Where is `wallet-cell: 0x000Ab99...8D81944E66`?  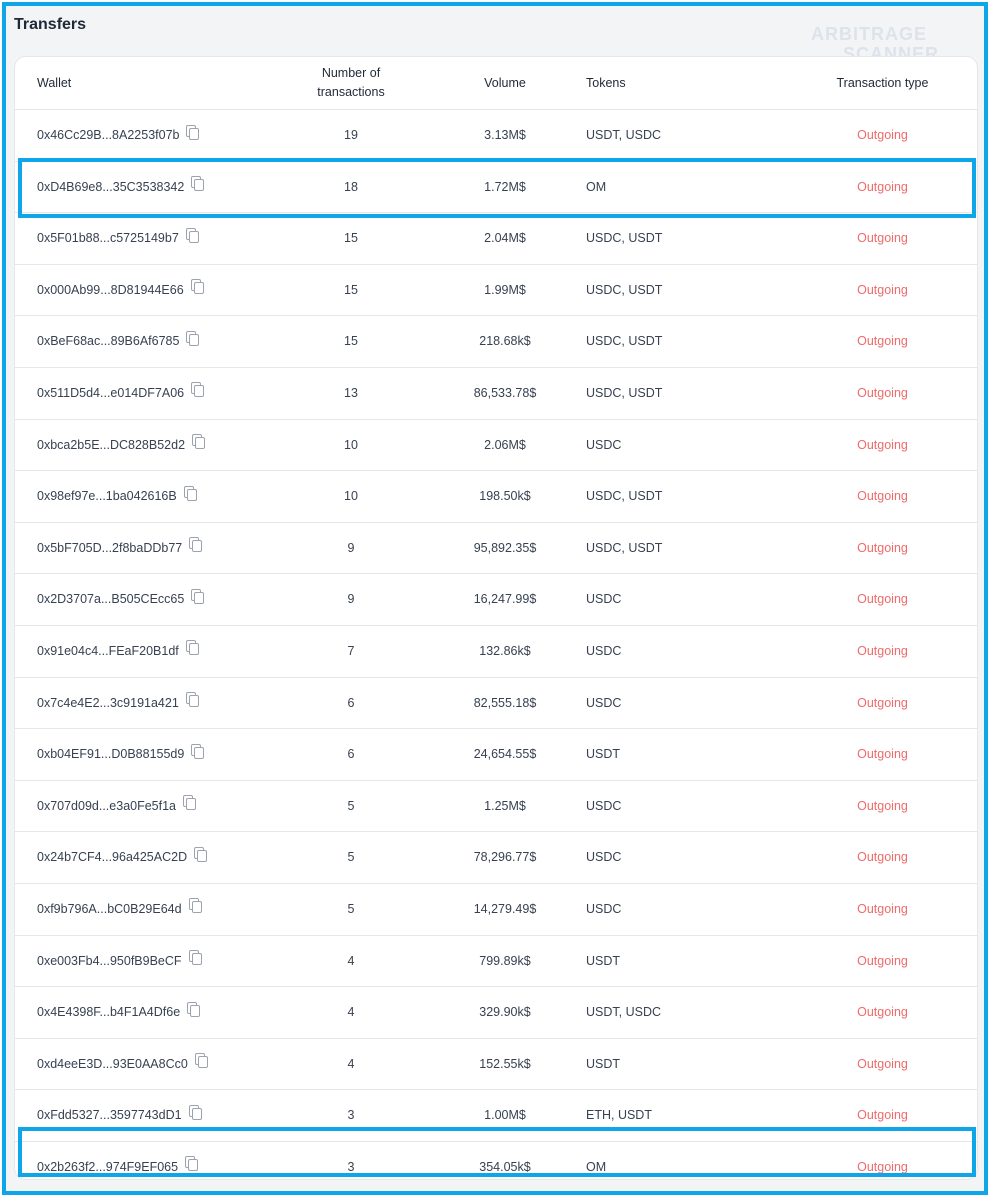 wallet-cell: 0x000Ab99...8D81944E66 is located at coordinates (120, 290).